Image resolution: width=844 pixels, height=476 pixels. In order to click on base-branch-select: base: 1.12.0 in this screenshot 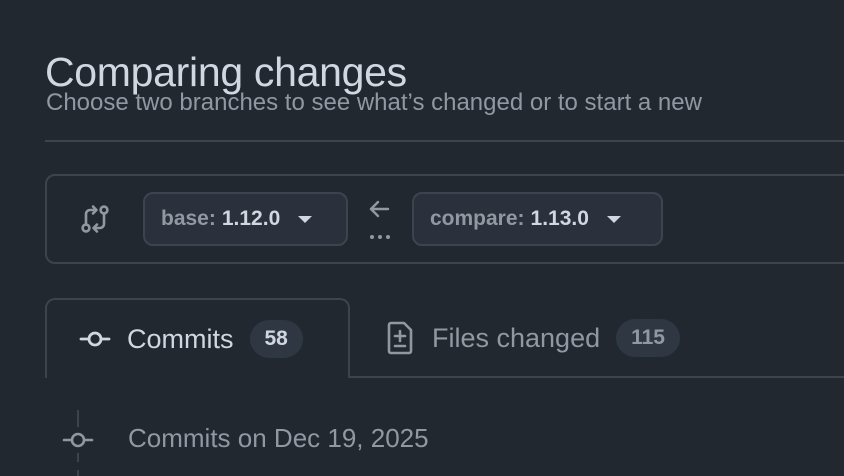, I will do `click(245, 219)`.